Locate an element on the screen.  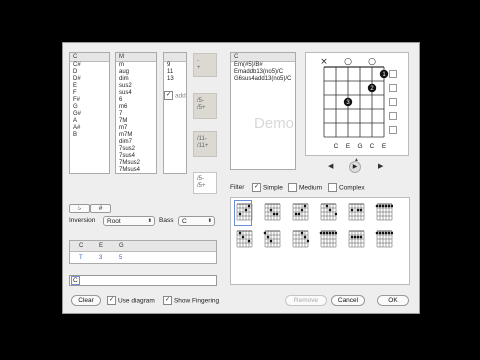
extension-item: 11 is located at coordinates (175, 72).